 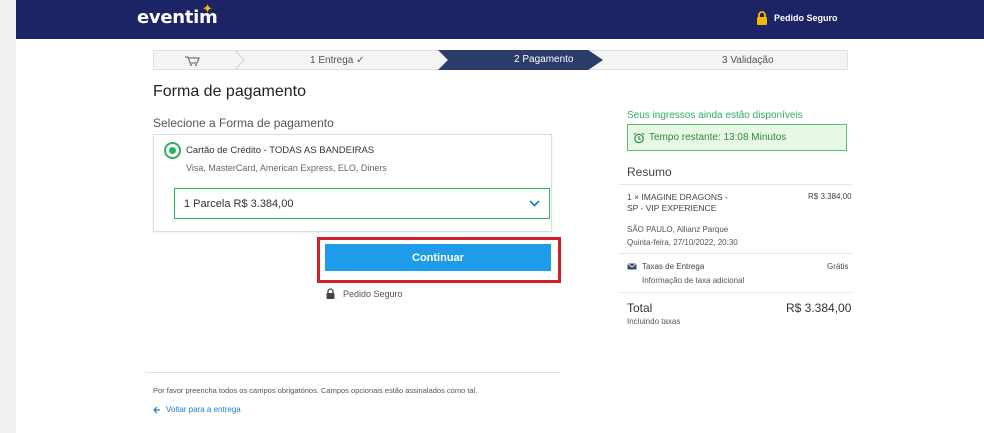 What do you see at coordinates (229, 91) in the screenshot?
I see `page-title: Forma de pagamento` at bounding box center [229, 91].